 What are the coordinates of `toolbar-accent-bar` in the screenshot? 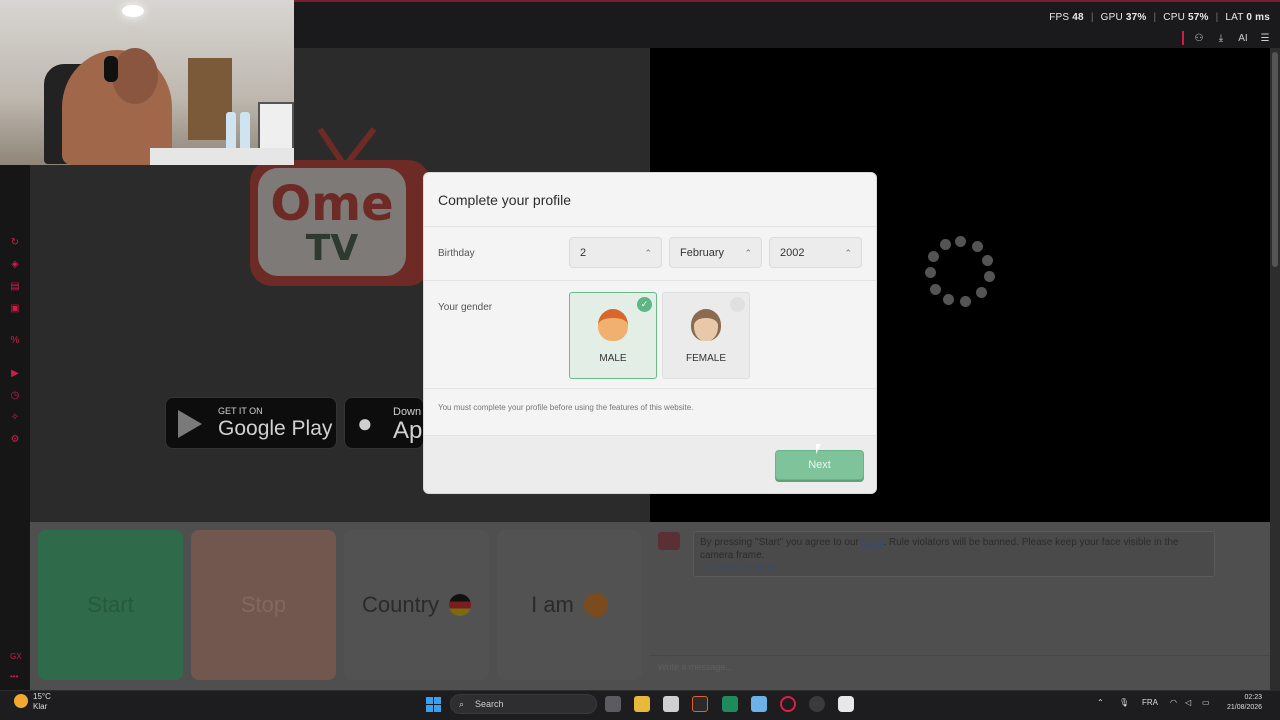 It's located at (1183, 38).